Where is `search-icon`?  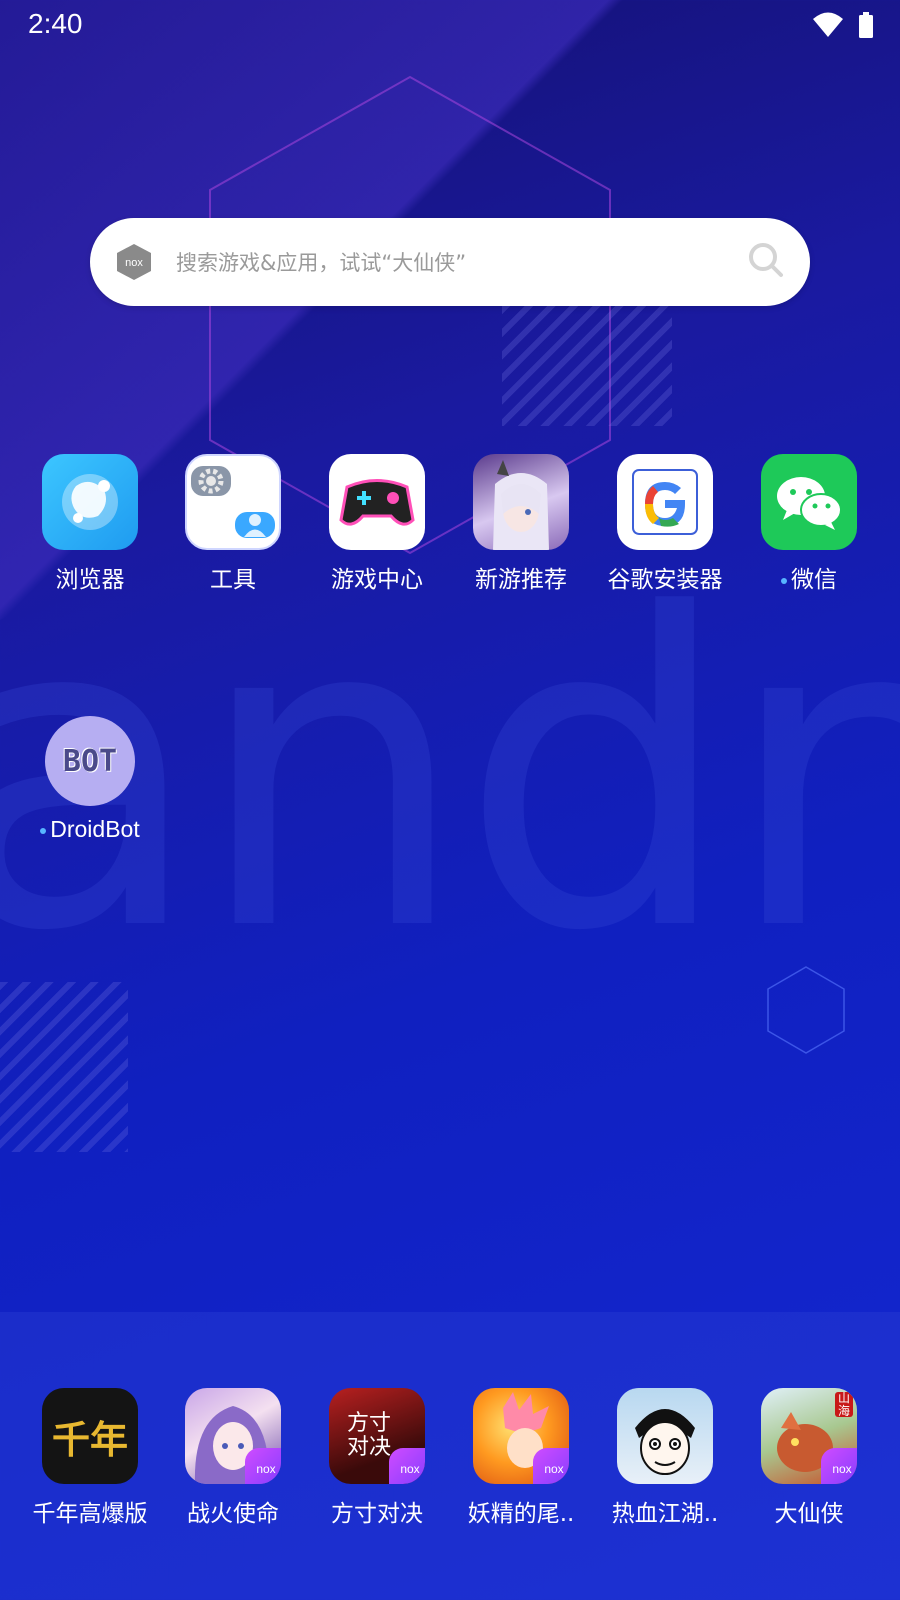 search-icon is located at coordinates (766, 262).